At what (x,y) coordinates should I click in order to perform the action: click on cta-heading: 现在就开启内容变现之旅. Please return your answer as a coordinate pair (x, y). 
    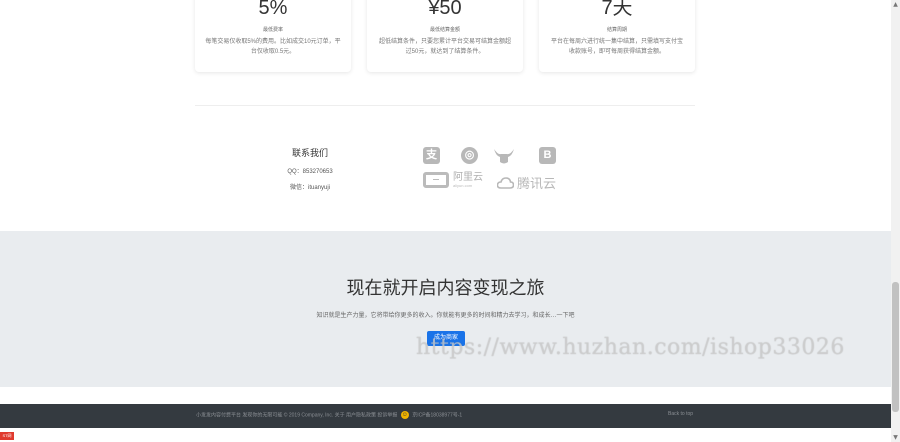
    Looking at the image, I should click on (445, 288).